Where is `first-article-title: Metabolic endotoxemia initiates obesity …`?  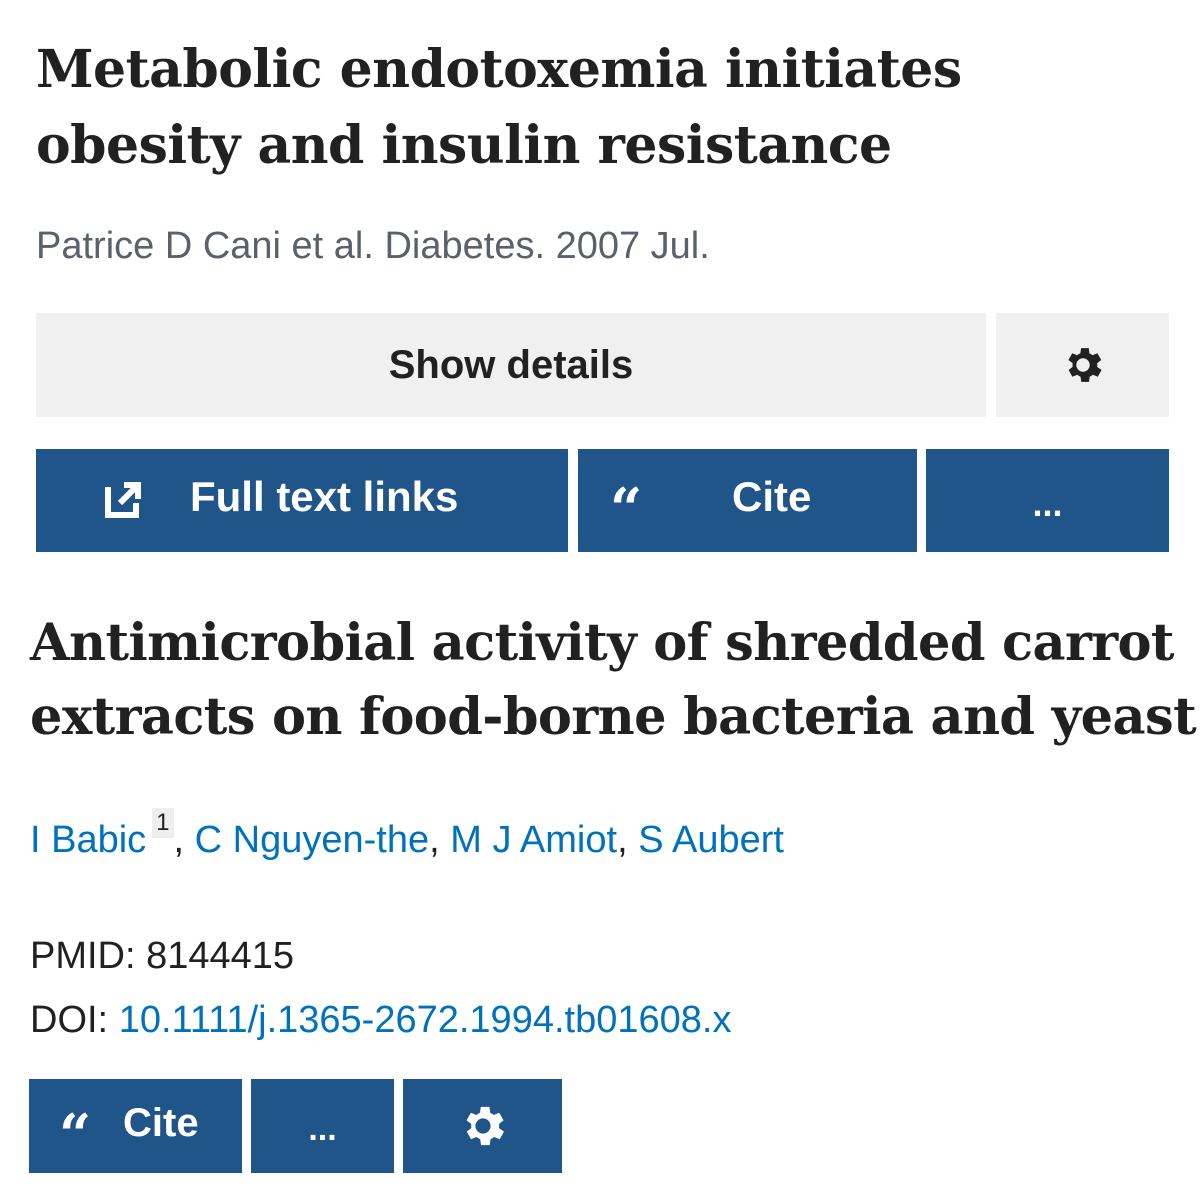 first-article-title: Metabolic endotoxemia initiates obesity … is located at coordinates (499, 107).